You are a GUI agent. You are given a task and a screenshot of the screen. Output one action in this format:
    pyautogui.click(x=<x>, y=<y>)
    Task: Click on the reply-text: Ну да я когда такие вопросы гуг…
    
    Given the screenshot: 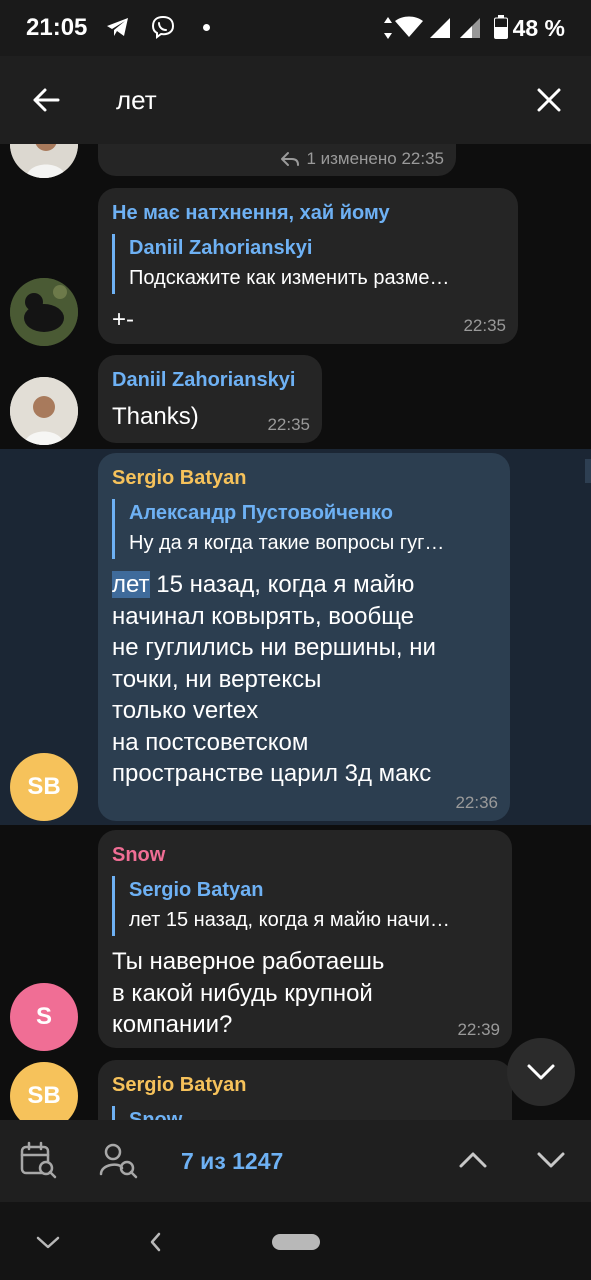 What is the action you would take?
    pyautogui.click(x=287, y=543)
    